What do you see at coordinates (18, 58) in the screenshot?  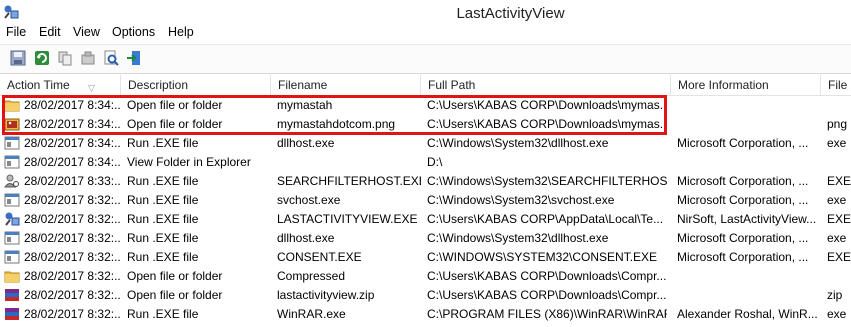 I see `save-icon` at bounding box center [18, 58].